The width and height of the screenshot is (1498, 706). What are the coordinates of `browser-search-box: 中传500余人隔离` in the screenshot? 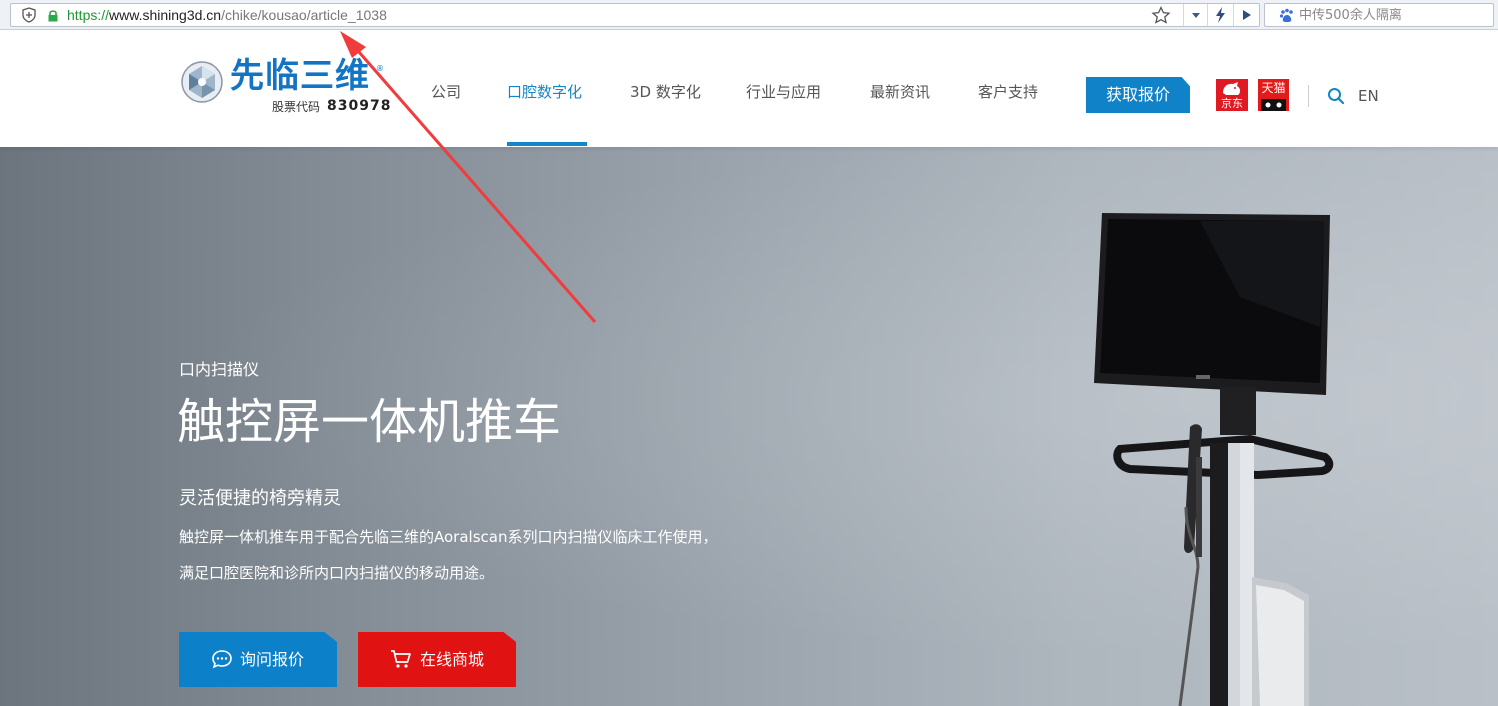 It's located at (1379, 15).